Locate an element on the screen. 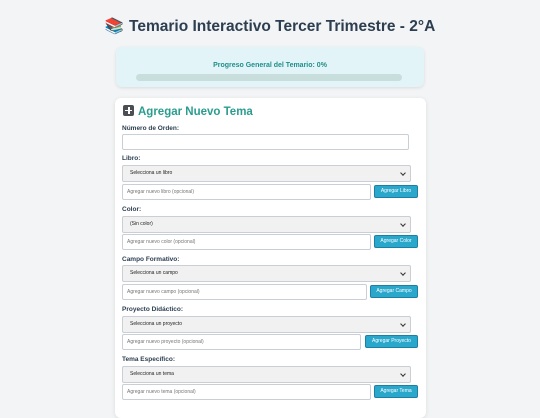 The height and width of the screenshot is (418, 540). tema-add-placeholder: Agregar nuevo tema (opcional) is located at coordinates (161, 392).